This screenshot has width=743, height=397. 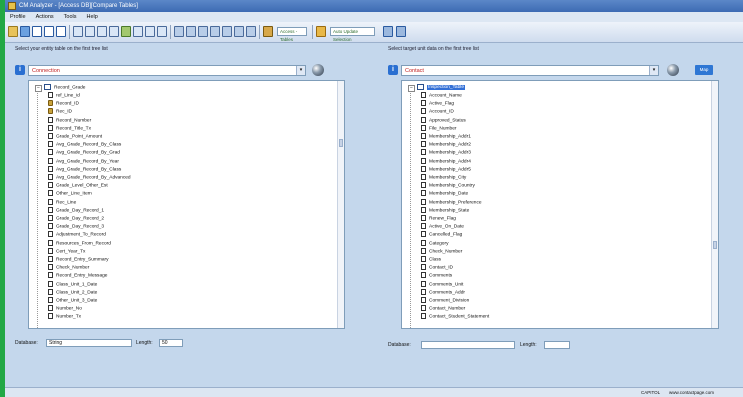 I want to click on left-database-field: String, so click(x=89, y=343).